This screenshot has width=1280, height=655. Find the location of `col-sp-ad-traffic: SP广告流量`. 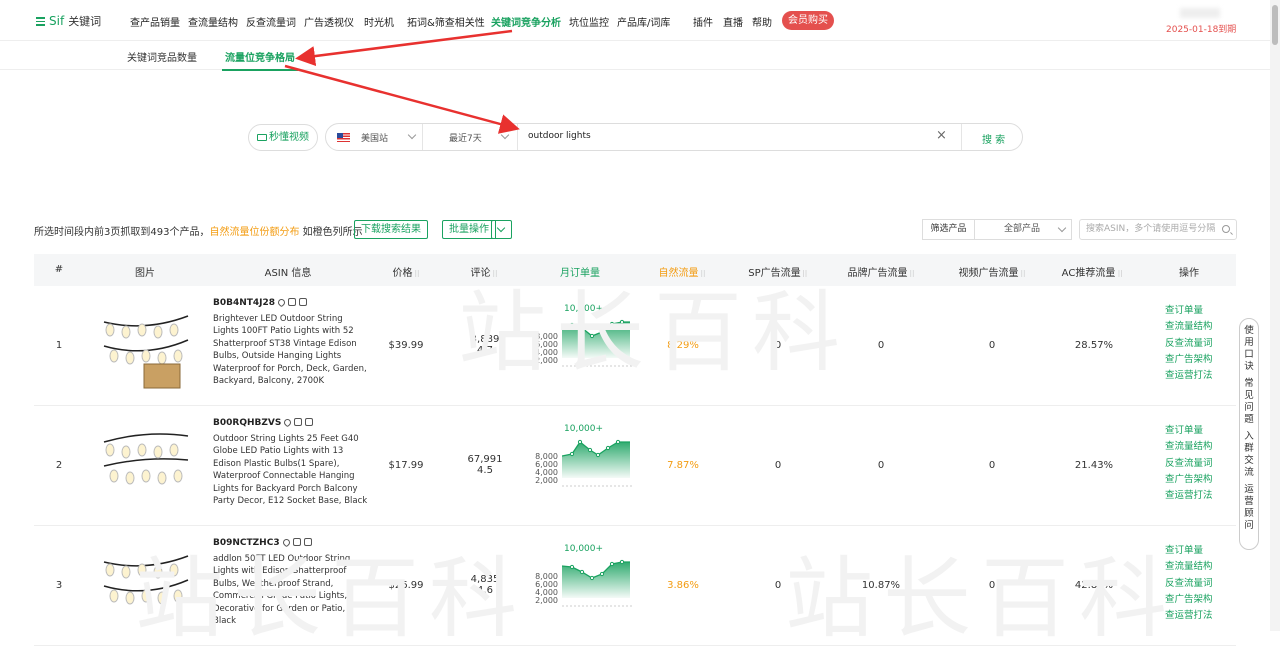

col-sp-ad-traffic: SP广告流量 is located at coordinates (777, 271).